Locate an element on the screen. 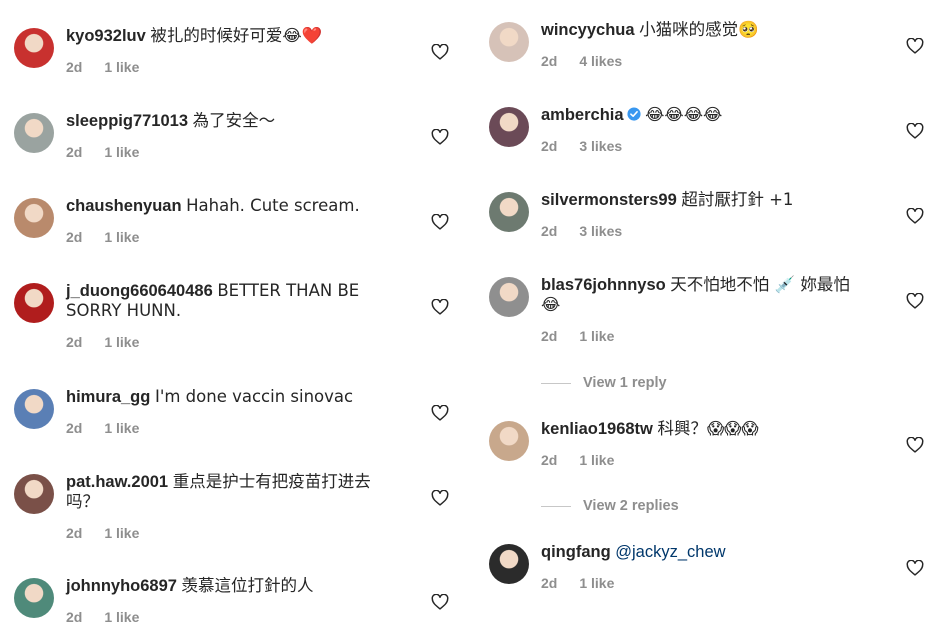 The width and height of the screenshot is (950, 625). comment-line: silvermonsters99 超討厭打針 +1 is located at coordinates (721, 200).